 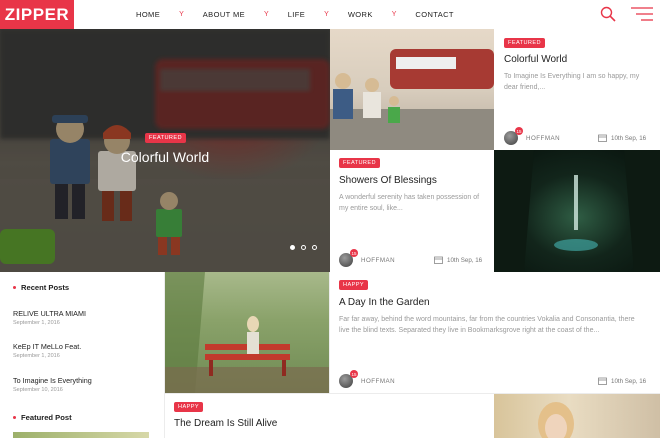 I want to click on portrait-graphic, so click(x=556, y=420).